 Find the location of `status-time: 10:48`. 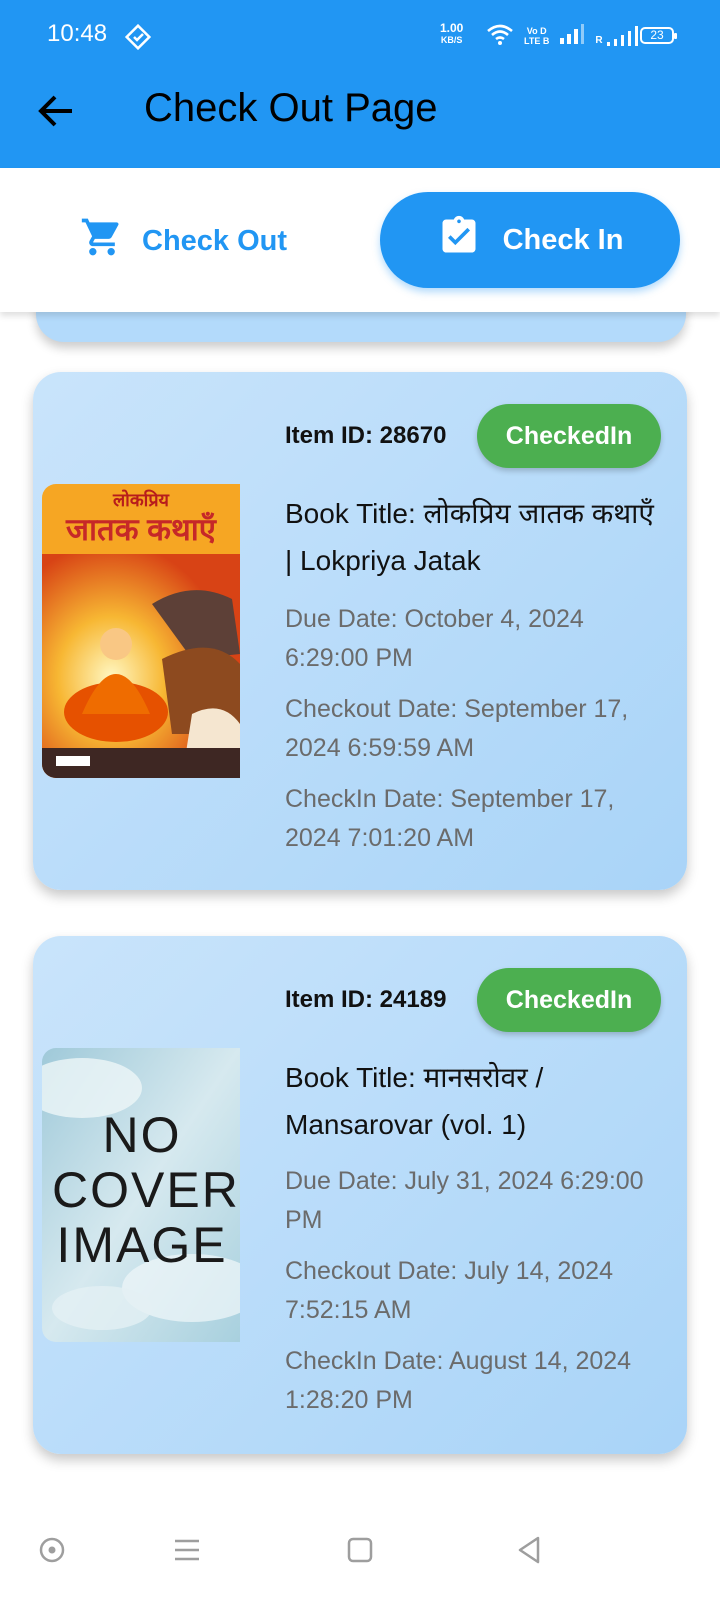

status-time: 10:48 is located at coordinates (77, 33).